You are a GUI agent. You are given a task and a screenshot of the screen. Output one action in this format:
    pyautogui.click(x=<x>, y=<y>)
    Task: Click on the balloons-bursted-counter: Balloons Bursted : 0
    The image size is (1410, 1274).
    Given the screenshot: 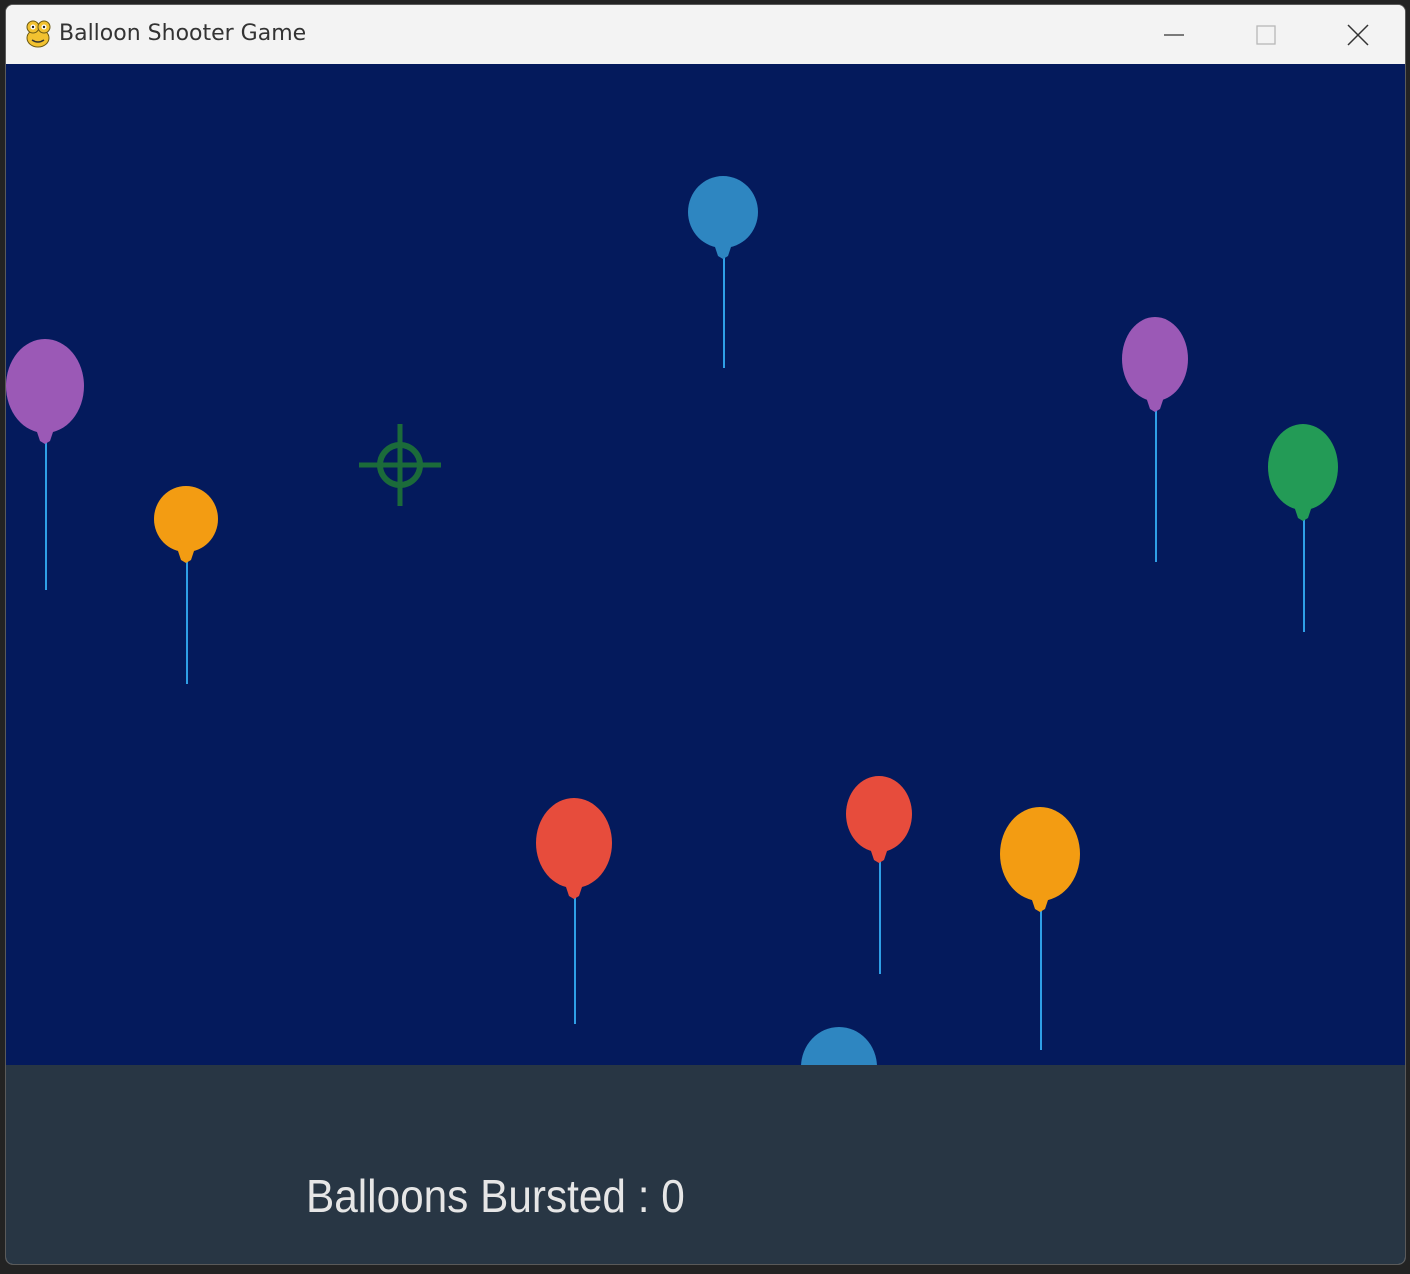 What is the action you would take?
    pyautogui.click(x=495, y=1196)
    